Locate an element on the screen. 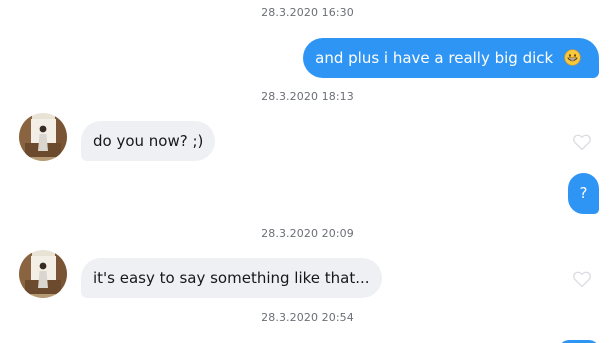  incoming-message-bubble: do you now? ;) is located at coordinates (148, 141).